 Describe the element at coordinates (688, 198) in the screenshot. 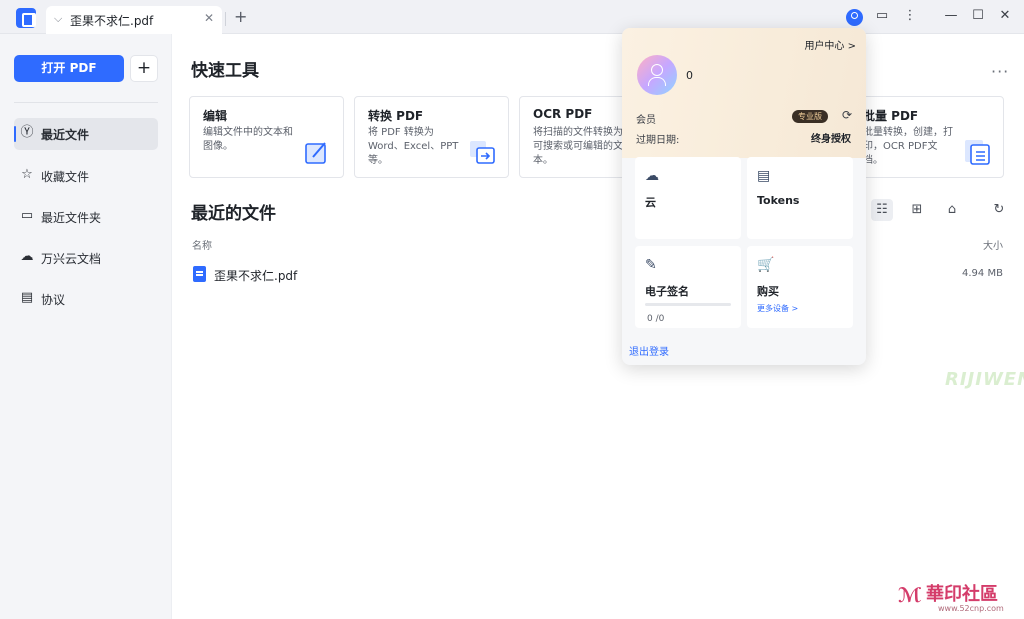

I see `cloud-card: ☁ 云` at that location.